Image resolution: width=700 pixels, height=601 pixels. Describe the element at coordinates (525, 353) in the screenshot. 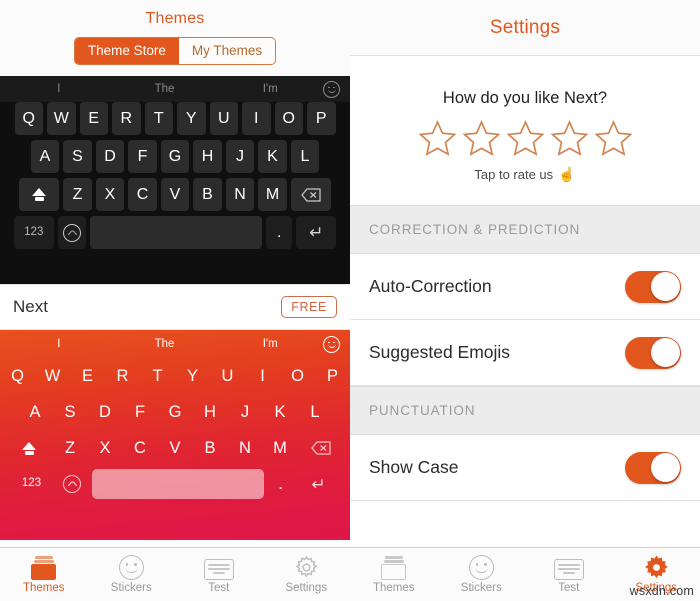

I see `setting-row-suggested-emojis: Suggested Emojis` at that location.